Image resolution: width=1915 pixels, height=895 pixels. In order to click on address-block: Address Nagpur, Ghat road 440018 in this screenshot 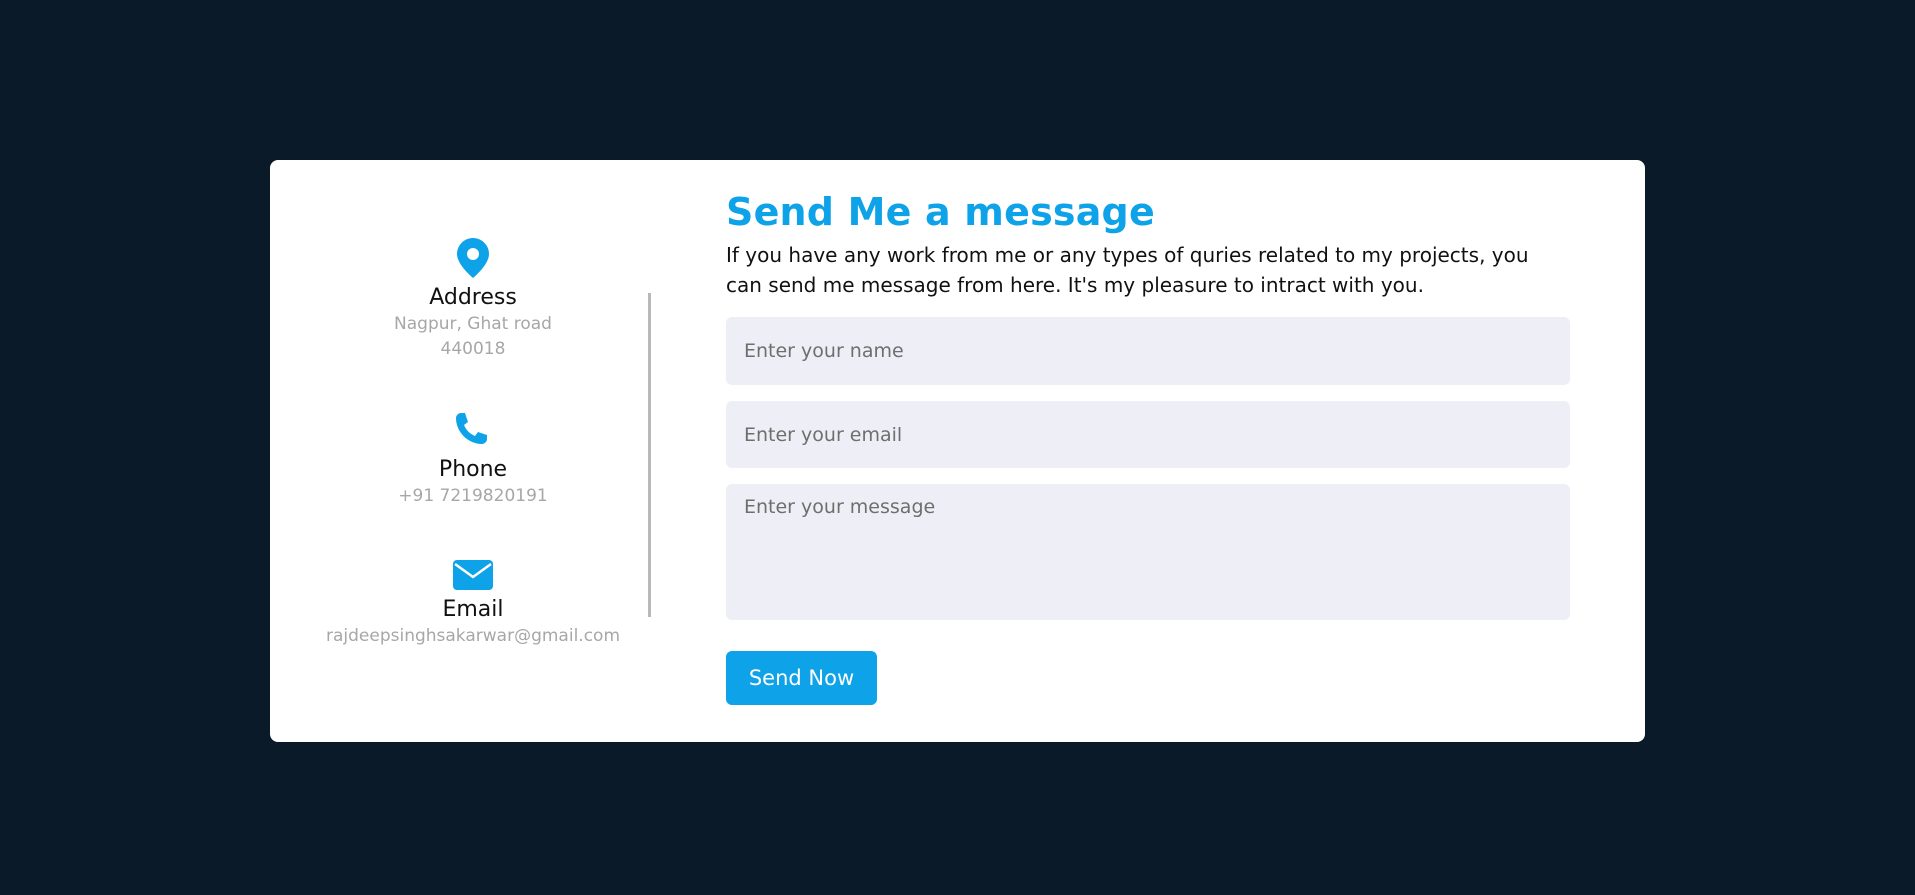, I will do `click(473, 300)`.